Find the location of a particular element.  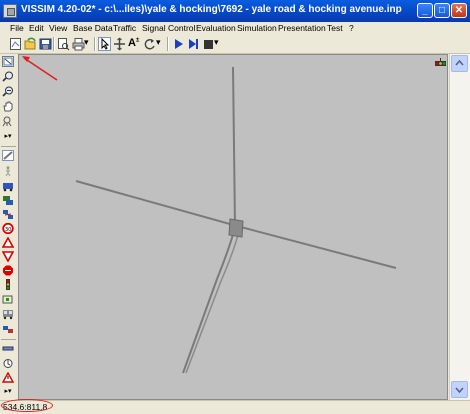

reduced-speed-icon: 30 is located at coordinates (8, 228).